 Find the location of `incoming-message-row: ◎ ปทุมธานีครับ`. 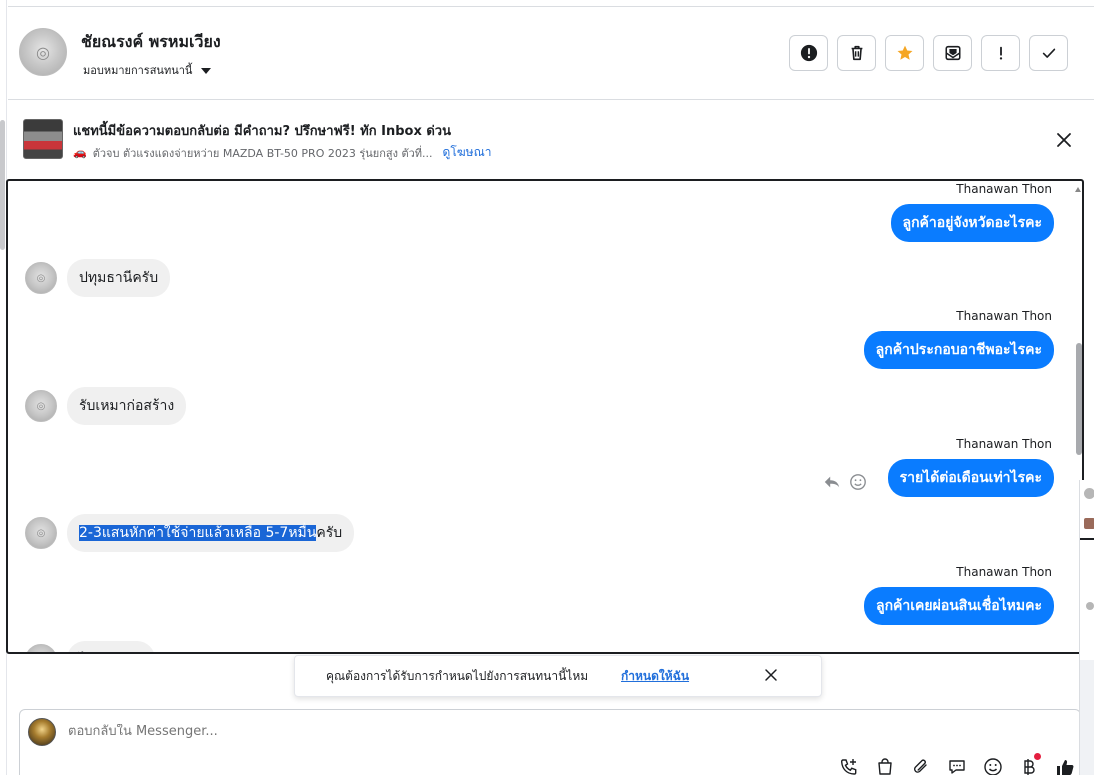

incoming-message-row: ◎ ปทุมธานีครับ is located at coordinates (98, 278).